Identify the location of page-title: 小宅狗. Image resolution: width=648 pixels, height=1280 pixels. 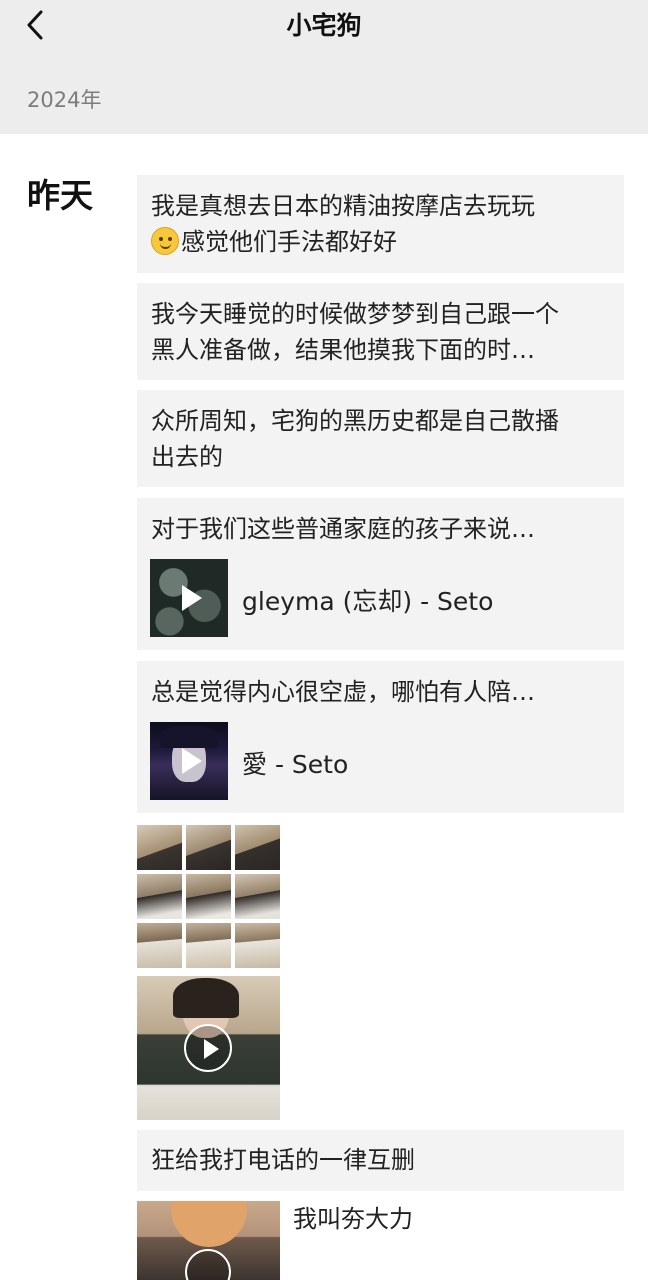
(324, 25).